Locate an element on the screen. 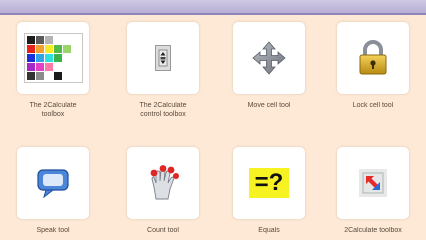 This screenshot has height=240, width=426. tile-2calculate-toolbox: The 2Calculate toolbox is located at coordinates (53, 70).